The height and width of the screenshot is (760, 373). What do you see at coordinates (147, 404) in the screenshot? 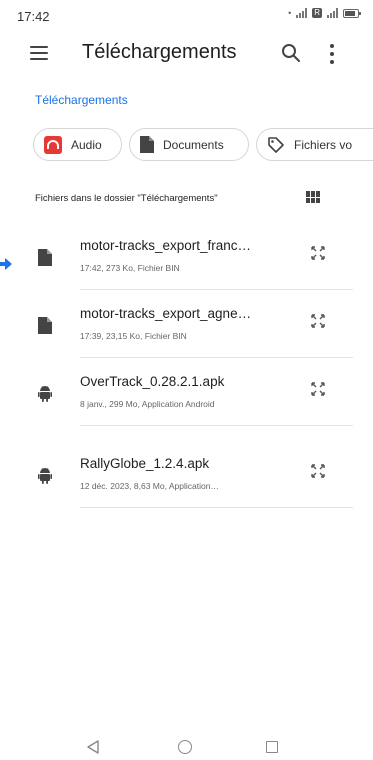
I see `file-meta: 8 janv., 299 Mo, Application Android` at bounding box center [147, 404].